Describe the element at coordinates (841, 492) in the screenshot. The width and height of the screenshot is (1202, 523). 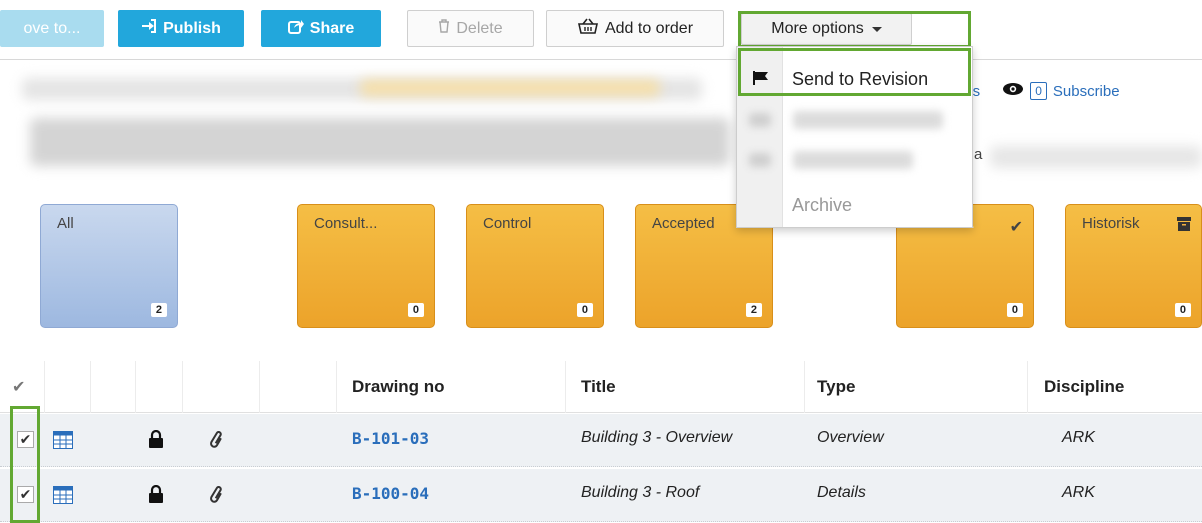
I see `row-type: Details` at that location.